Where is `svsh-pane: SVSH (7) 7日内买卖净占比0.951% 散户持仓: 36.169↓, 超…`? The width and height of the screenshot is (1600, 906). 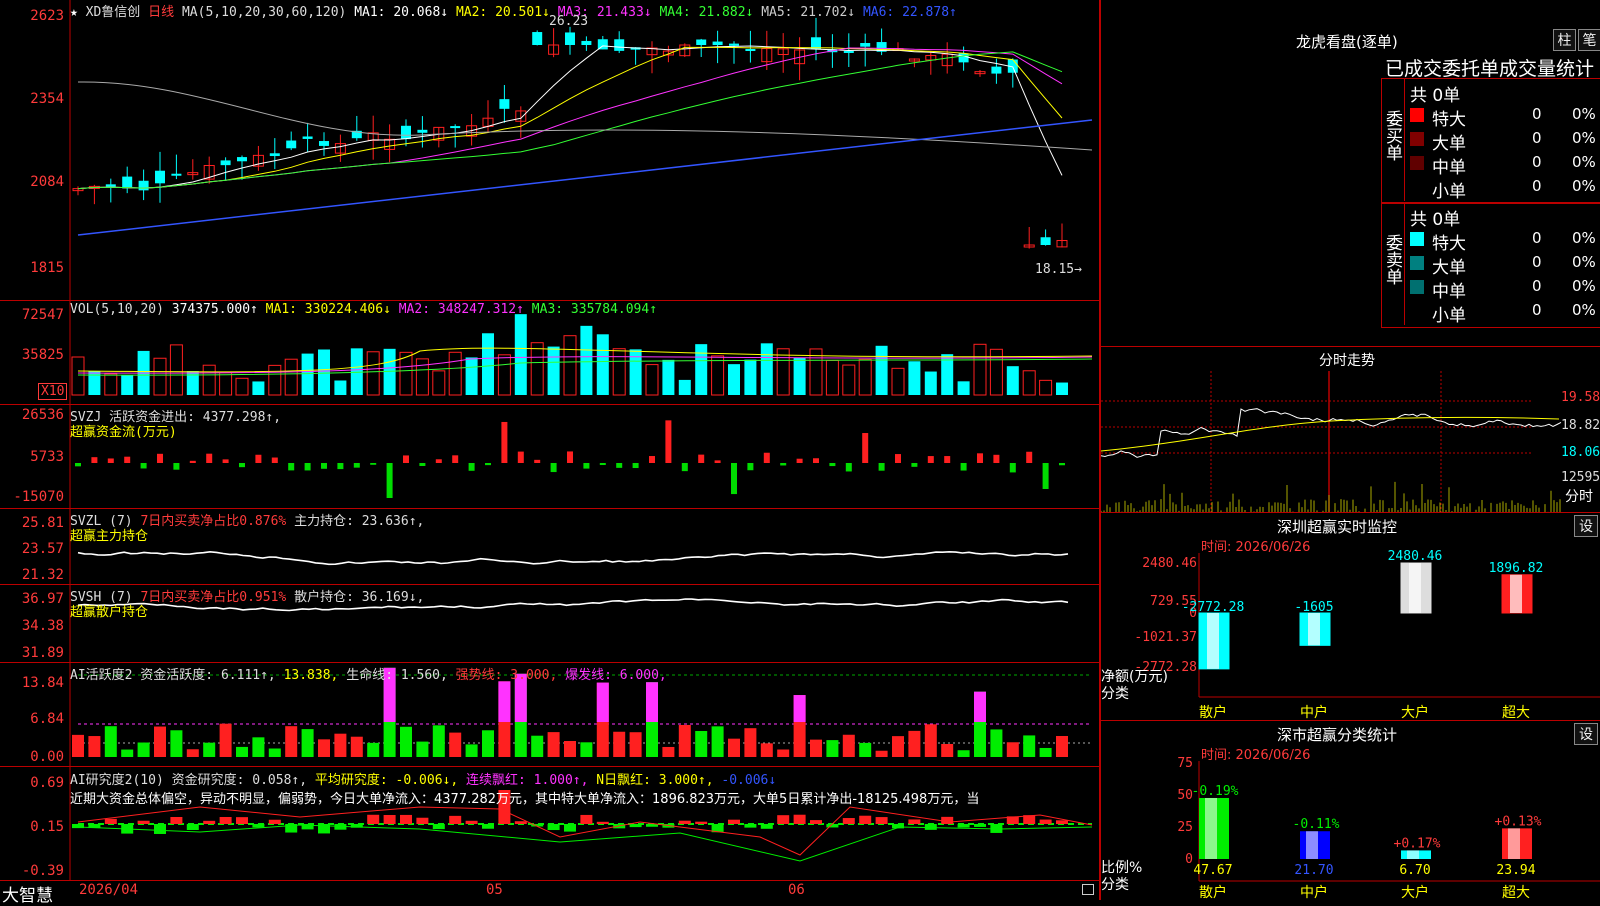 svsh-pane: SVSH (7) 7日内买卖净占比0.951% 散户持仓: 36.169↓, 超… is located at coordinates (550, 623).